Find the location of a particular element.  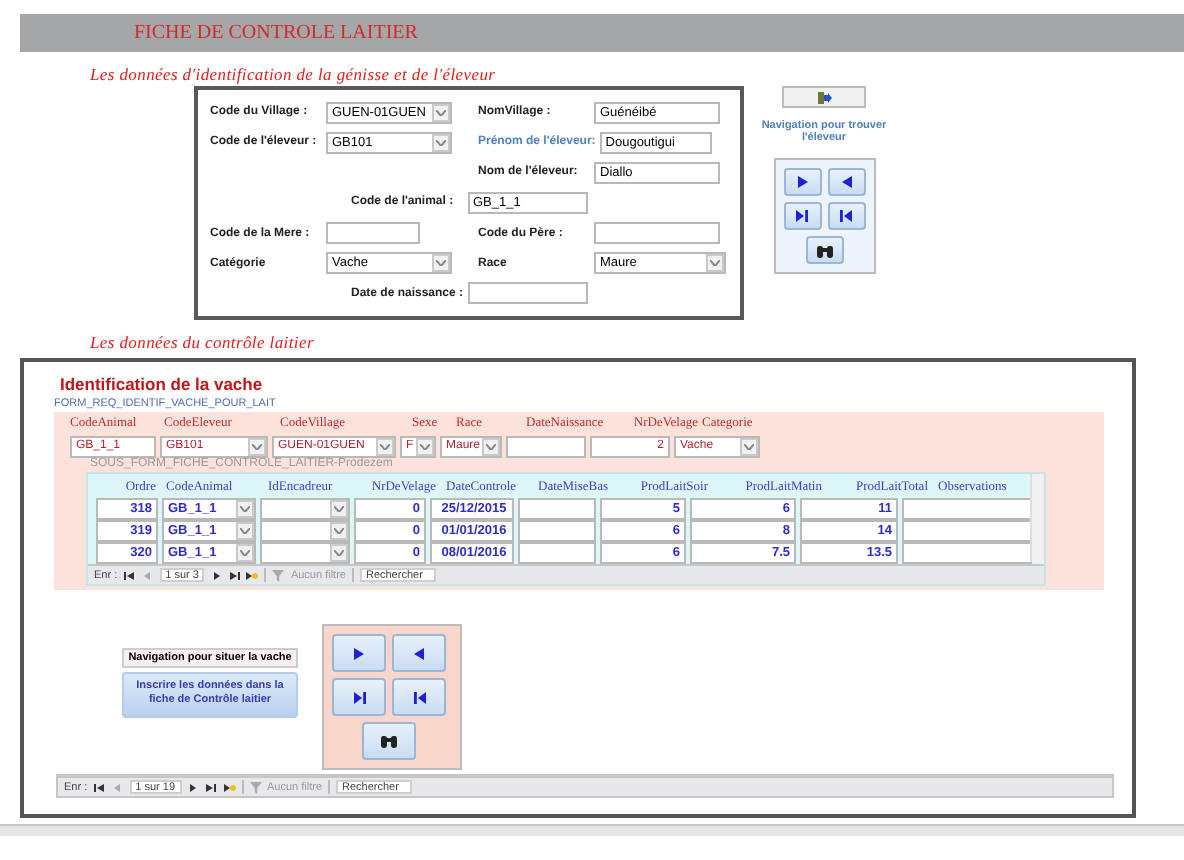

form-title: FICHE DE CONTROLE LAITIER is located at coordinates (276, 33).